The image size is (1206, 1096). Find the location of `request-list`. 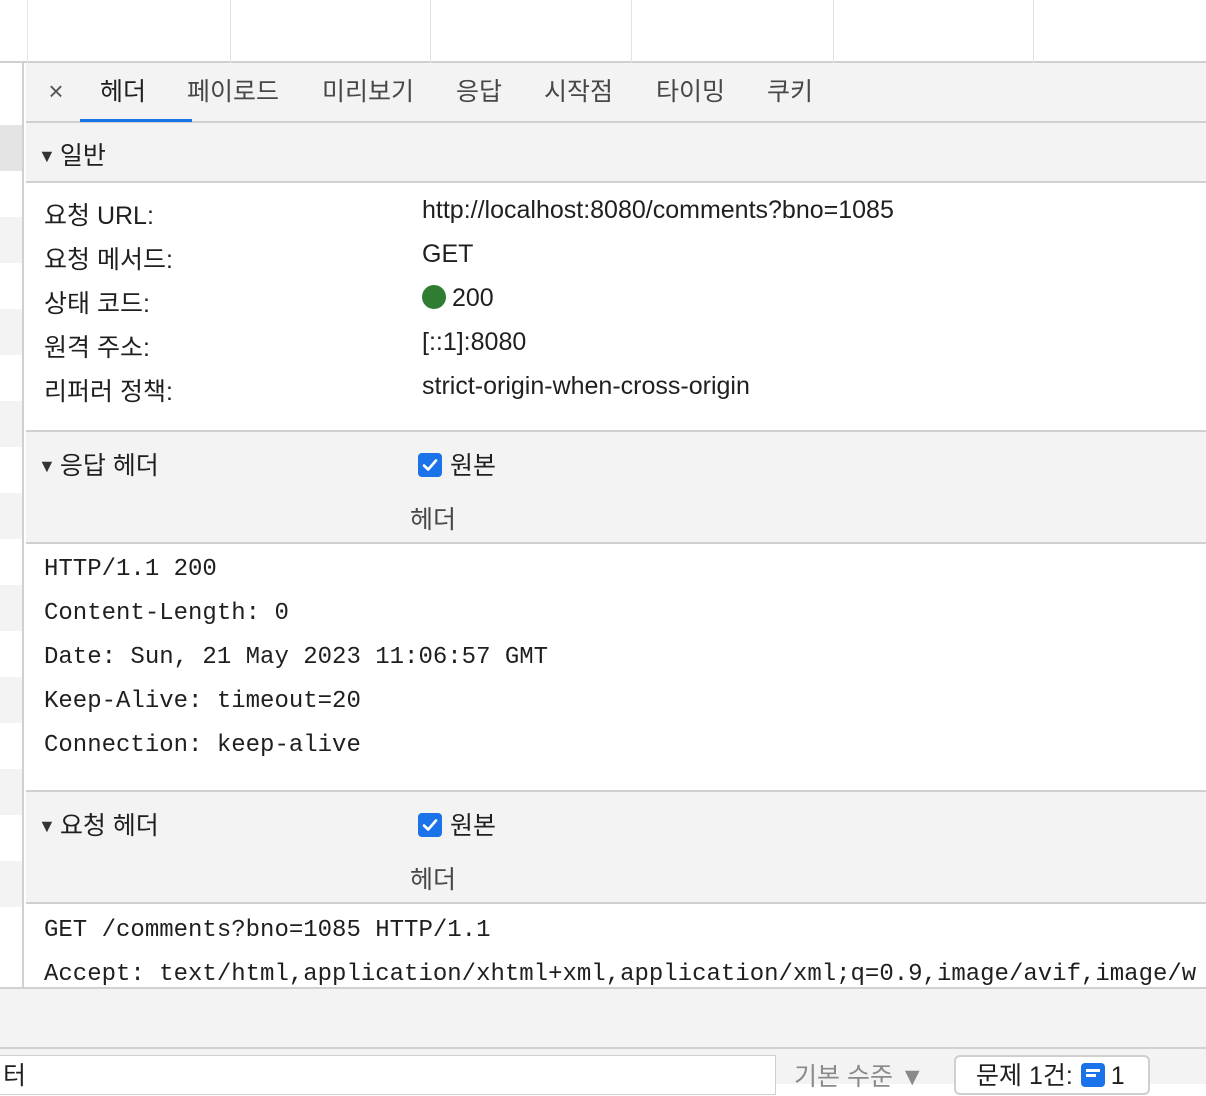

request-list is located at coordinates (12, 525).